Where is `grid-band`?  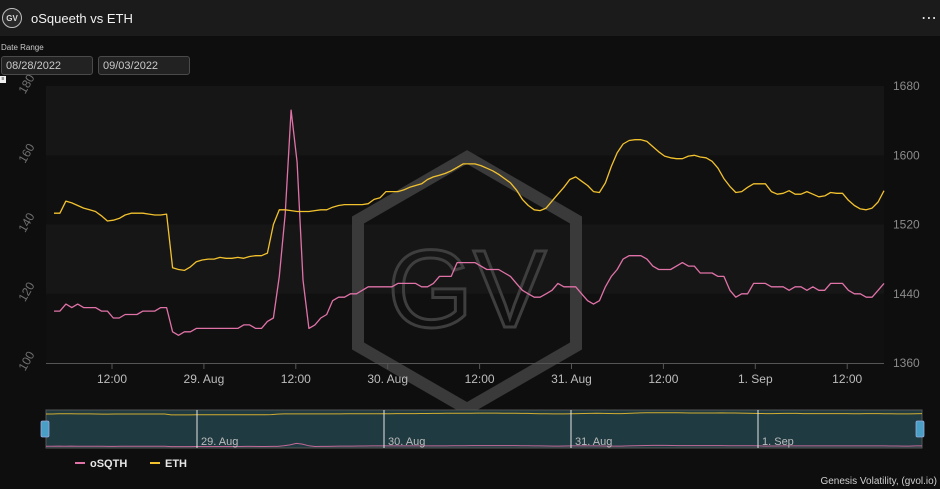 grid-band is located at coordinates (465, 121).